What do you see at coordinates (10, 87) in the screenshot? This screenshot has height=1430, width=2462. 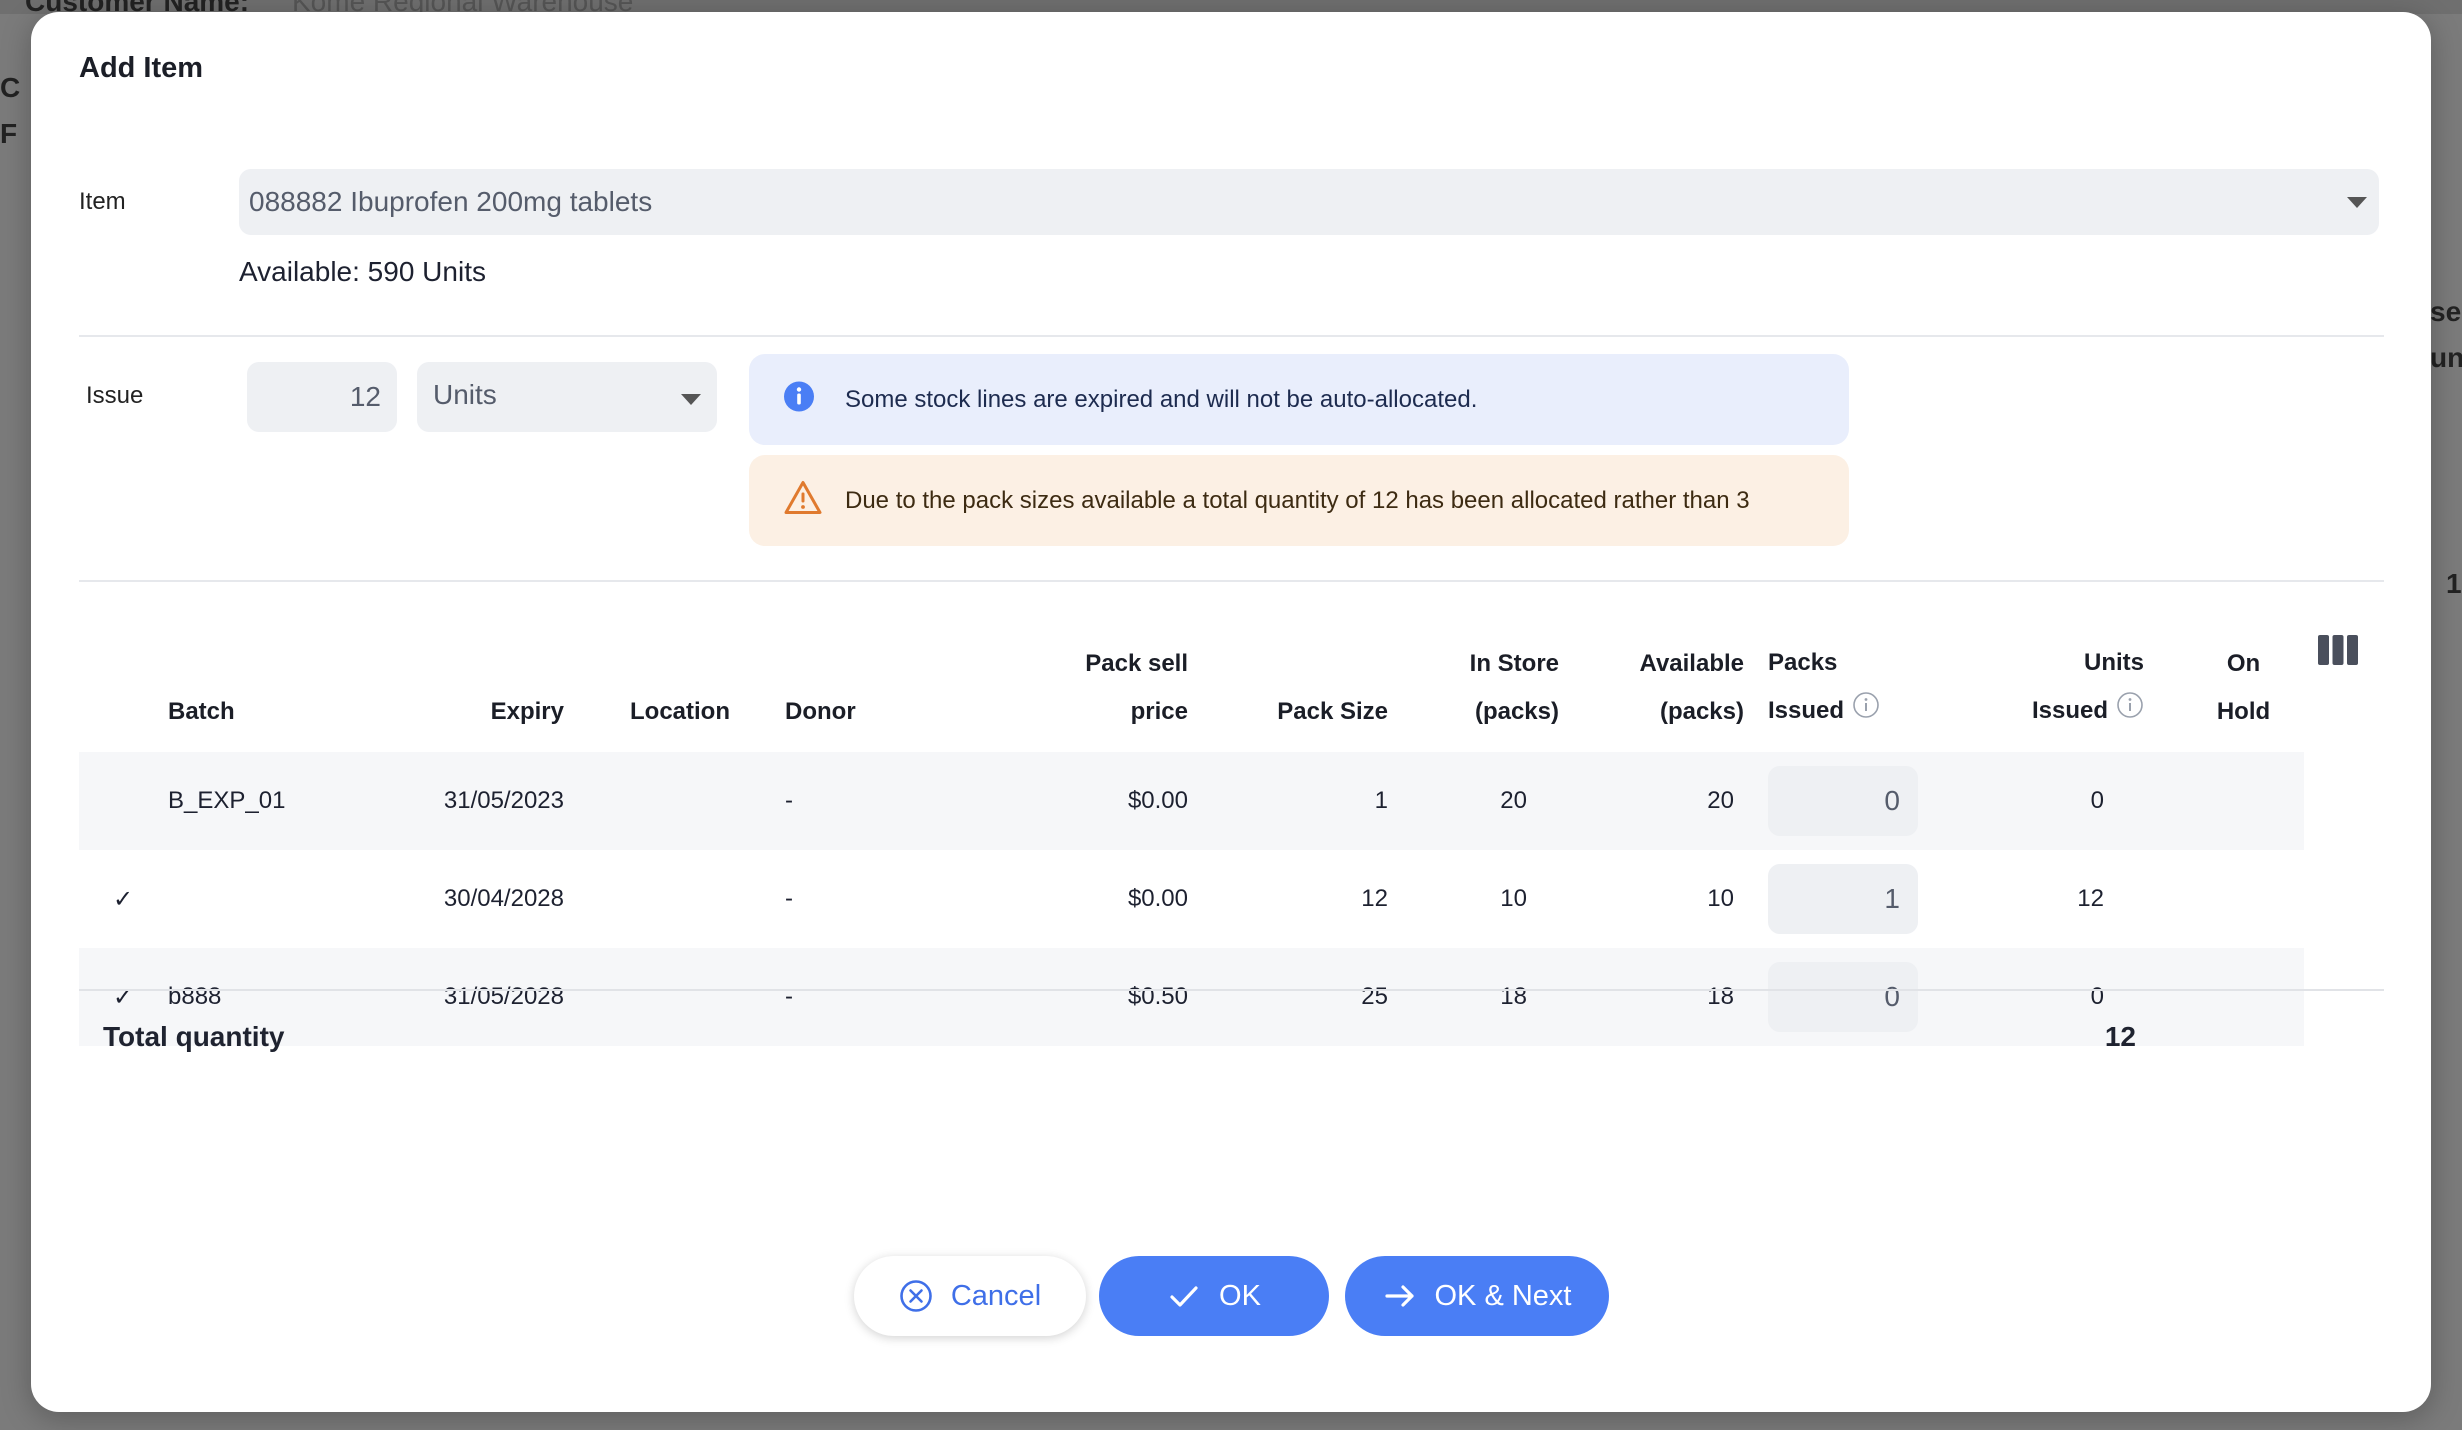 I see `background-left-edge-text: C` at bounding box center [10, 87].